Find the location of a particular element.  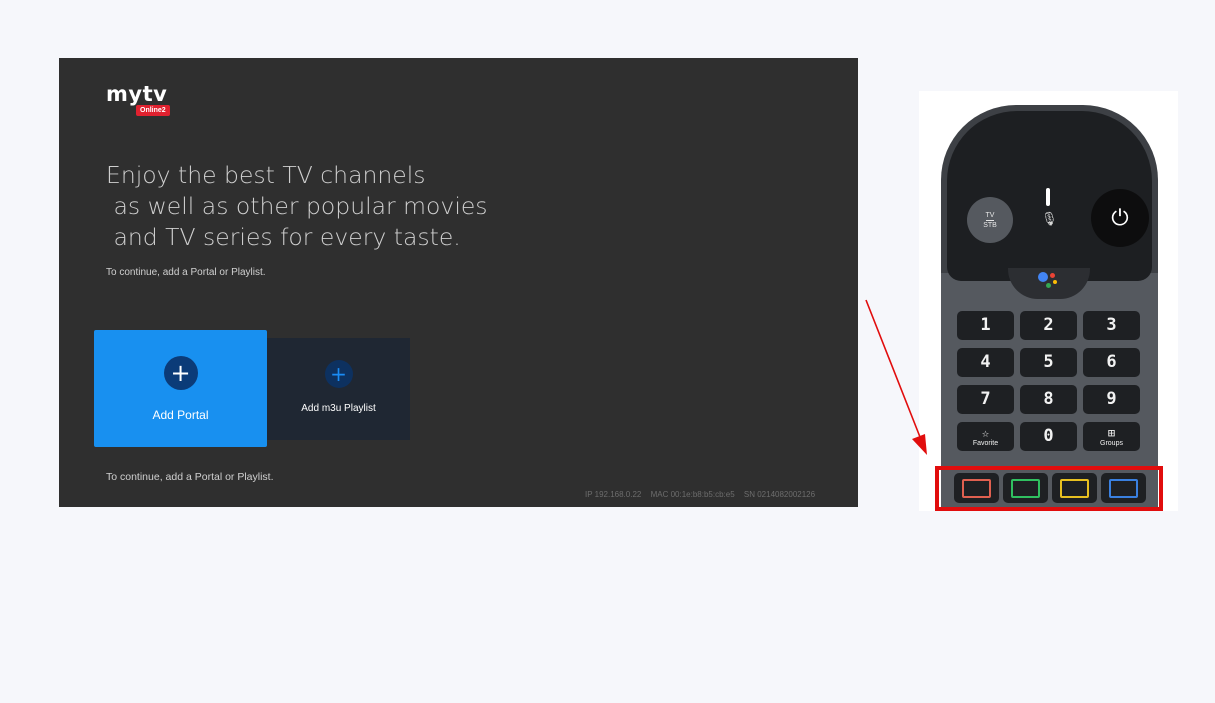

key-8: 8 is located at coordinates (1048, 399).